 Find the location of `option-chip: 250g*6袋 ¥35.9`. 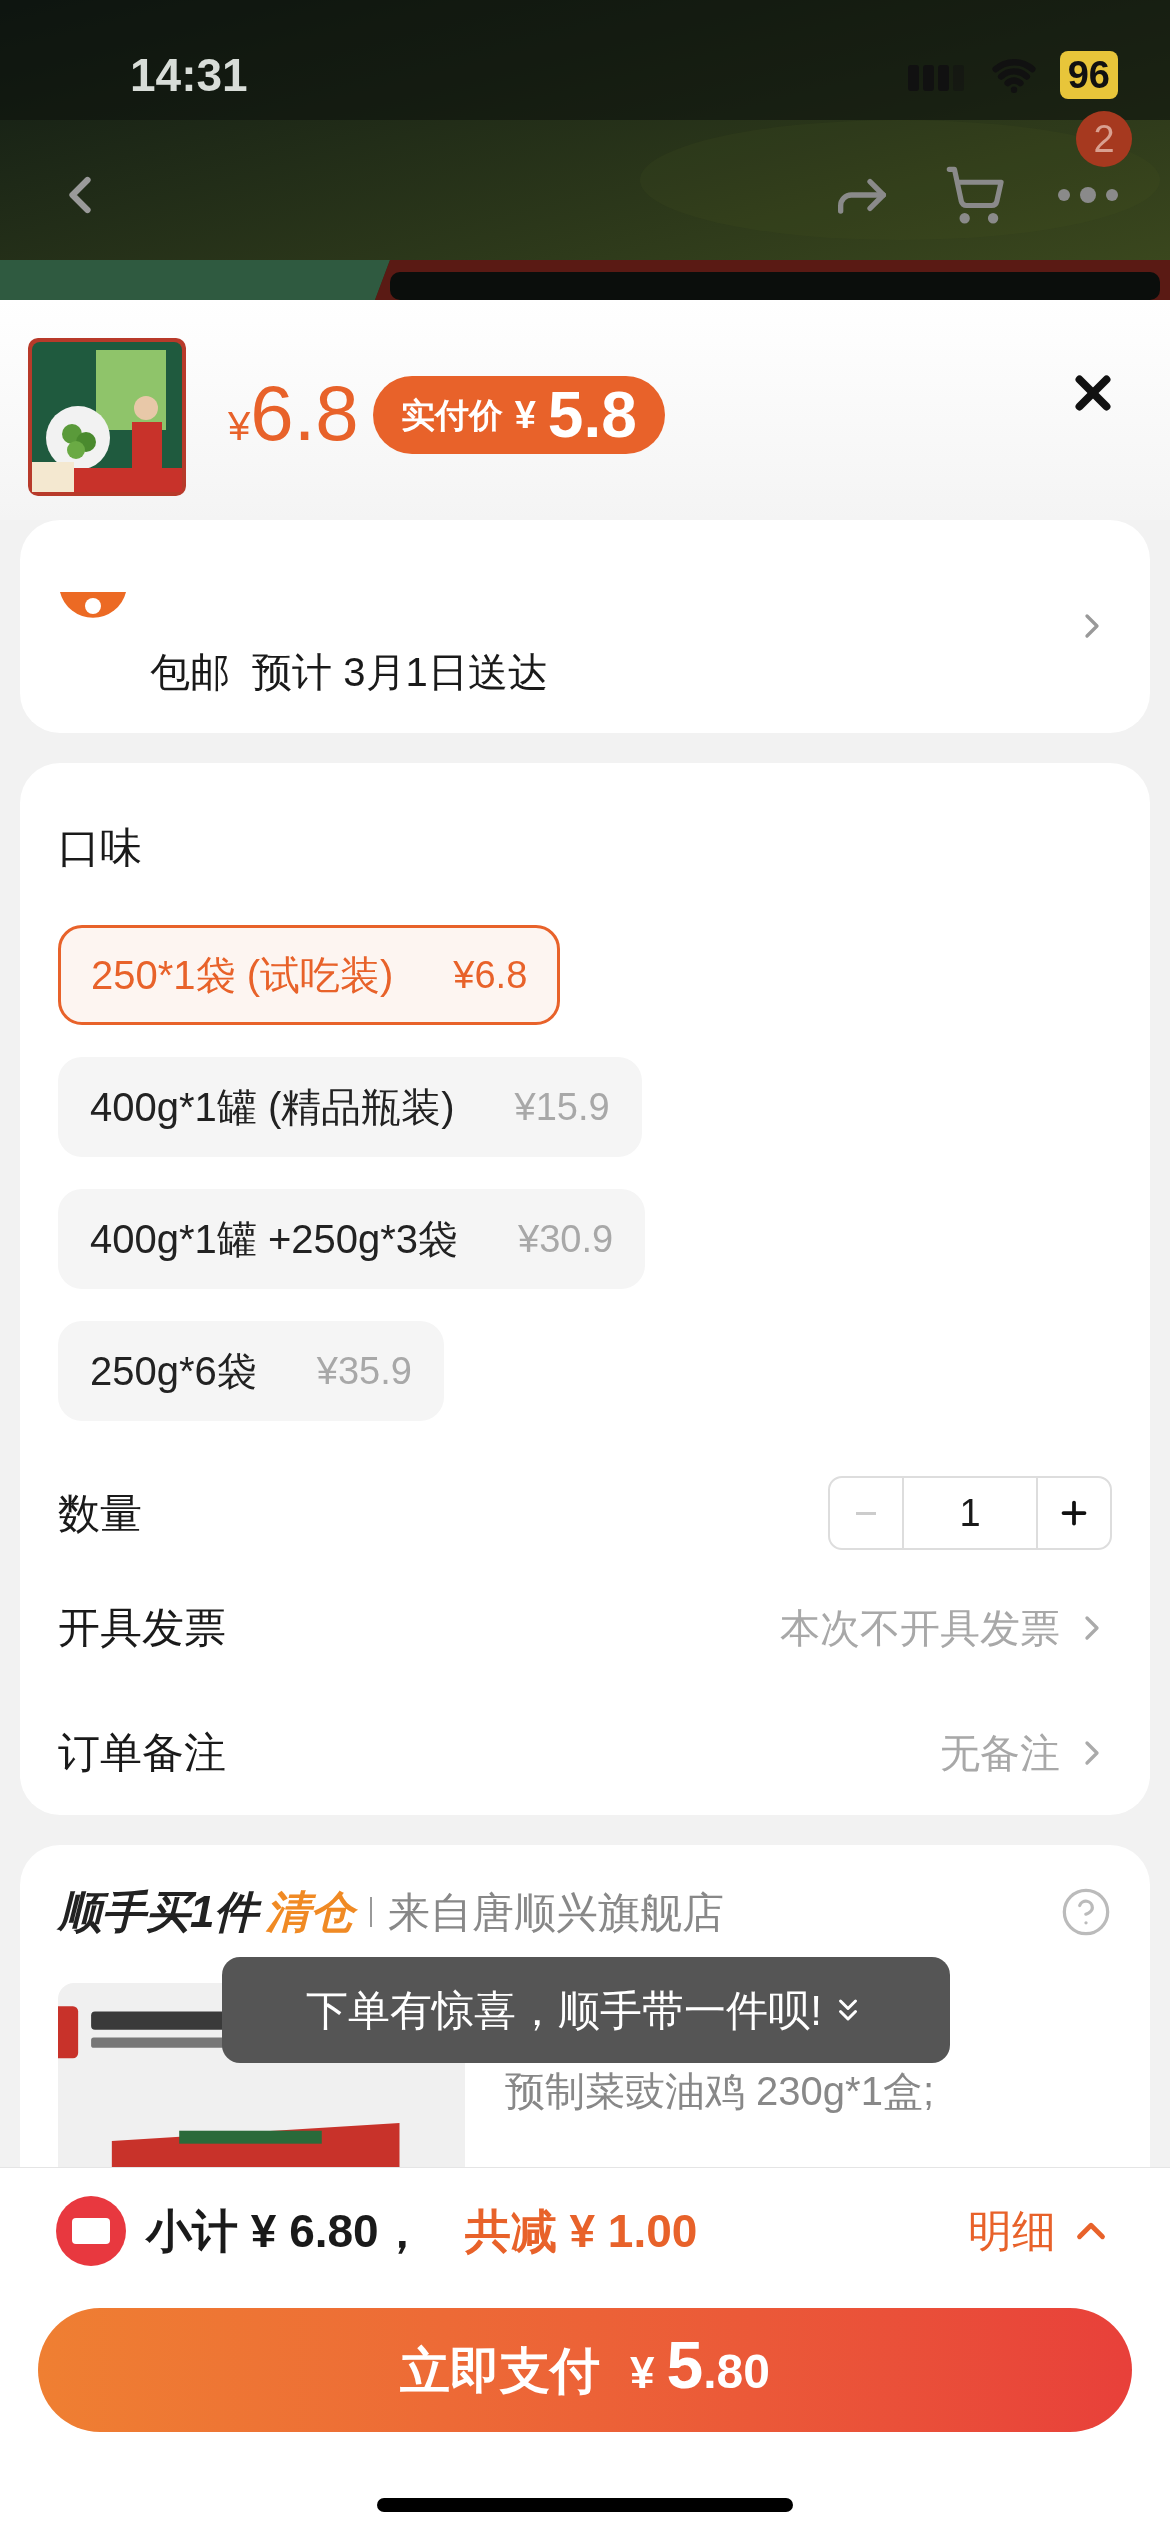

option-chip: 250g*6袋 ¥35.9 is located at coordinates (251, 1371).